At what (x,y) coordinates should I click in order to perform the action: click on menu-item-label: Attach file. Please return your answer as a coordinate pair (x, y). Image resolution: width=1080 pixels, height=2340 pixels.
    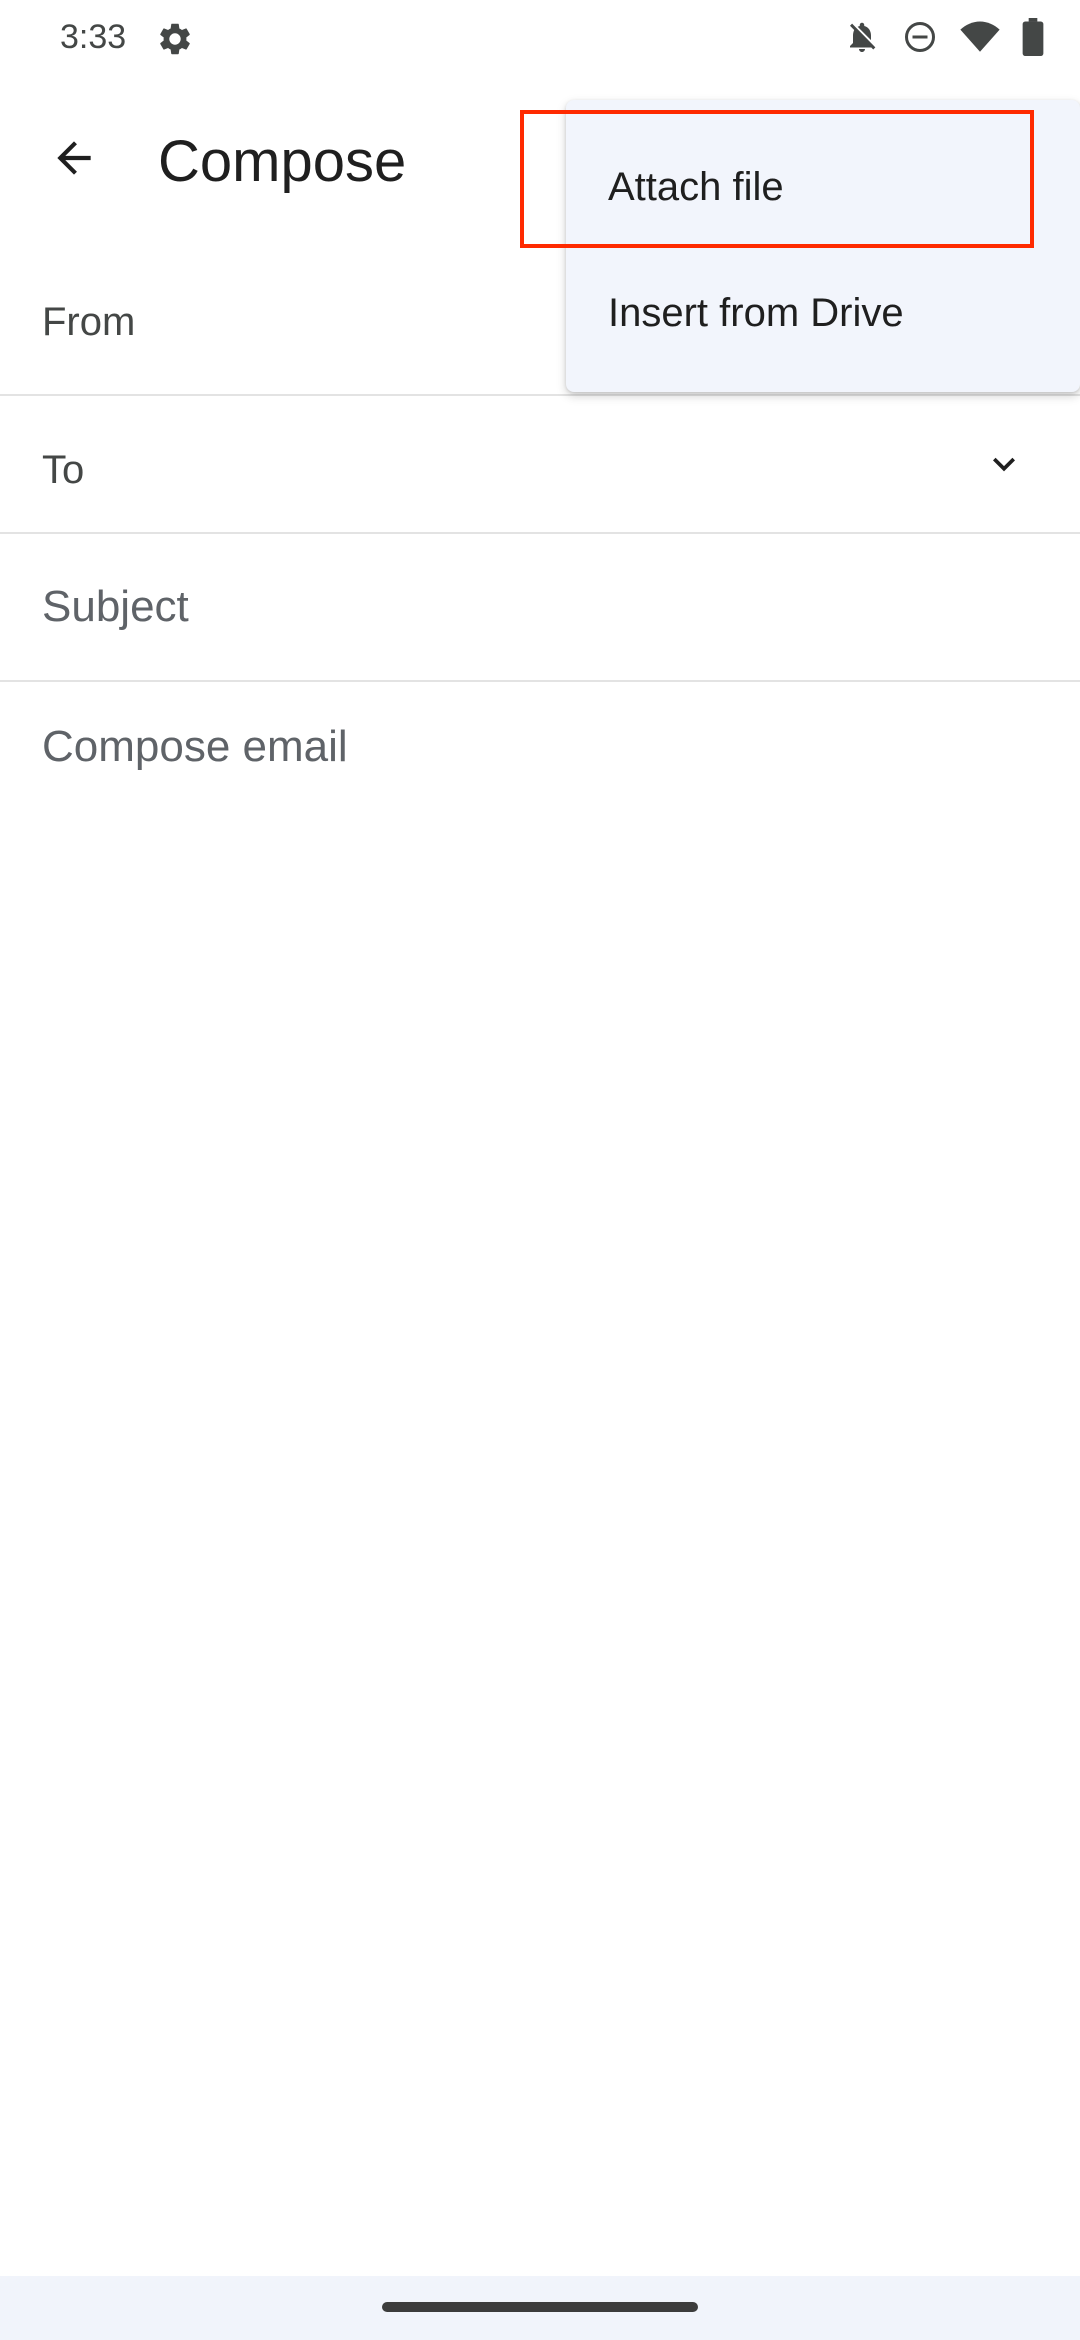
    Looking at the image, I should click on (696, 186).